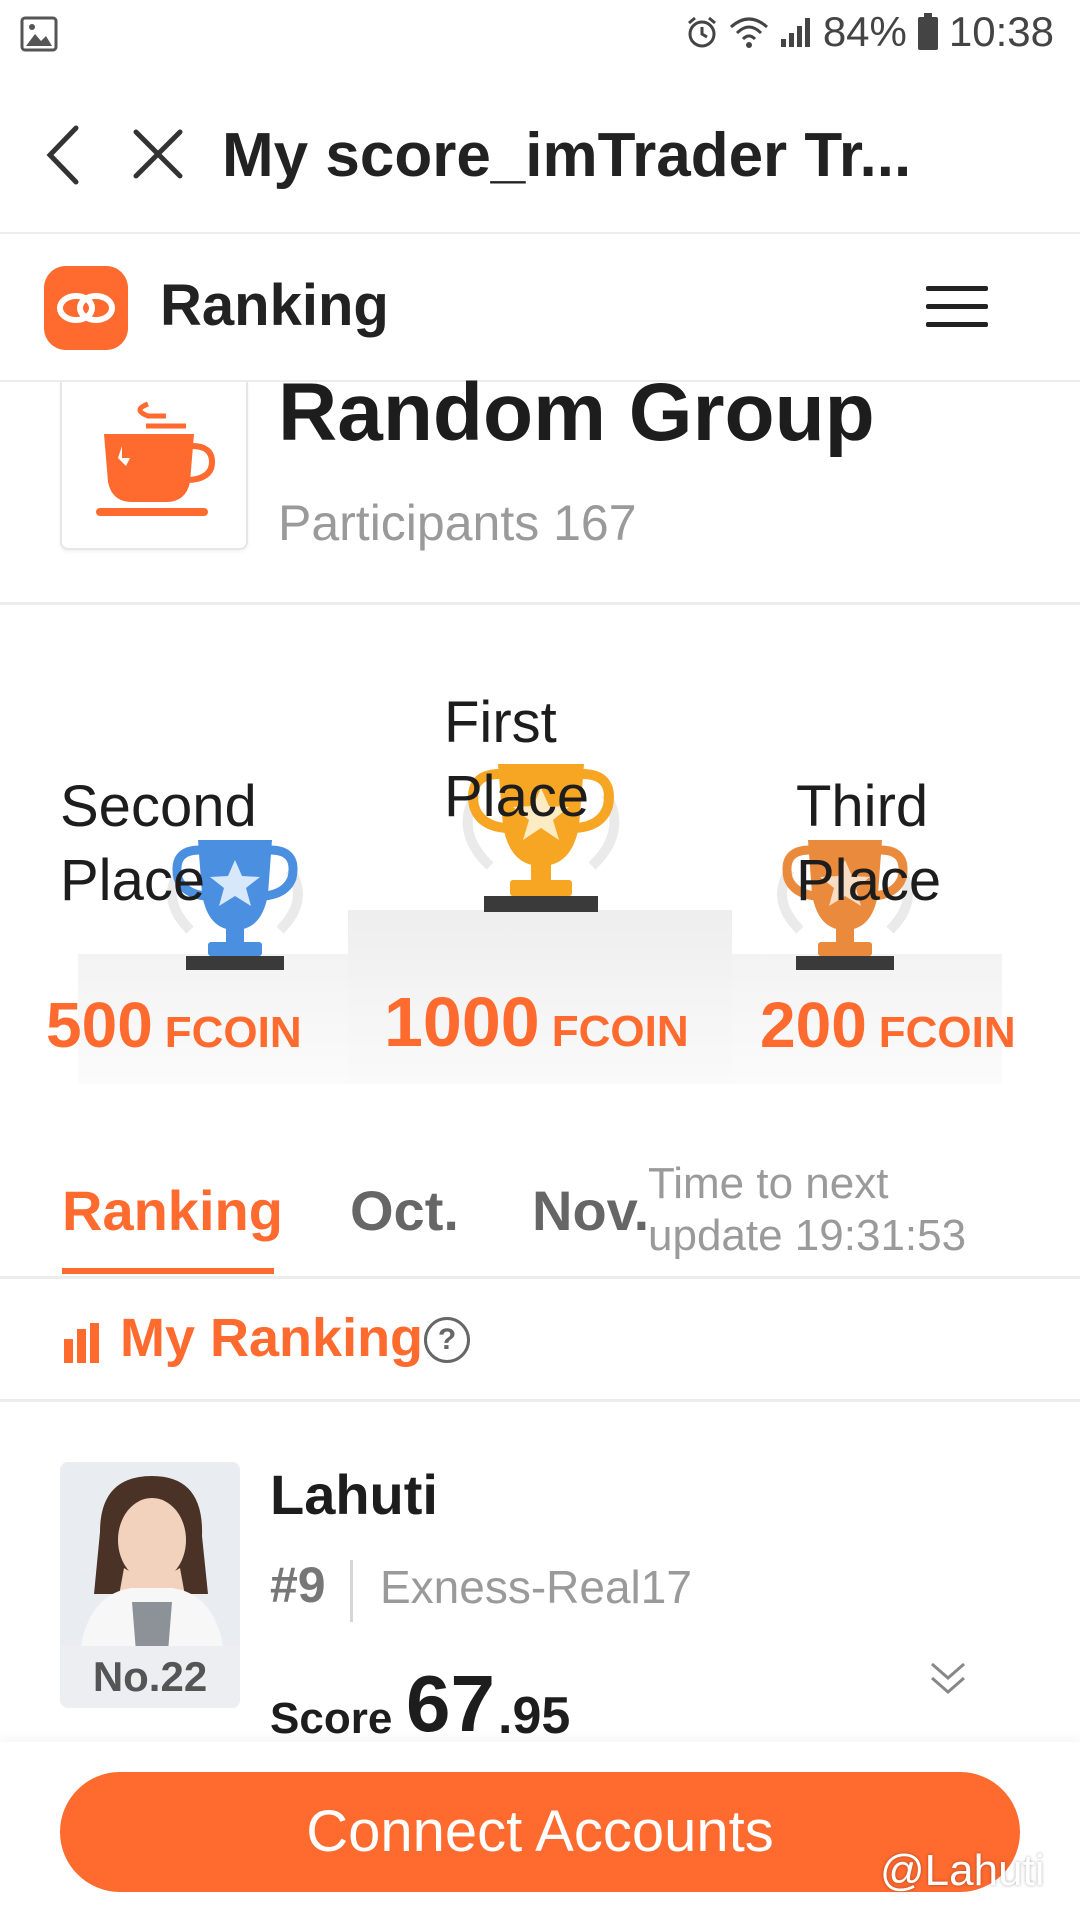  Describe the element at coordinates (957, 309) in the screenshot. I see `menu-icon` at that location.